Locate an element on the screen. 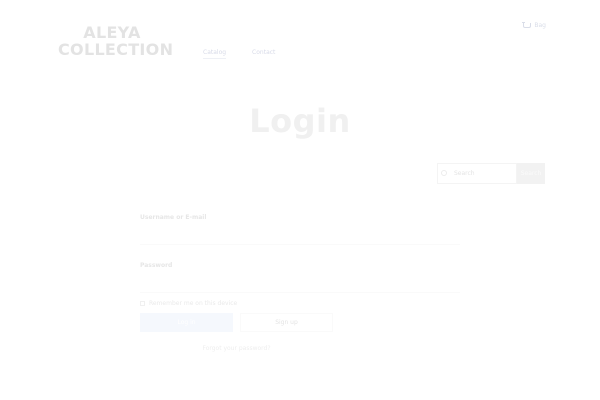 The width and height of the screenshot is (600, 400). page-title: Login is located at coordinates (300, 121).